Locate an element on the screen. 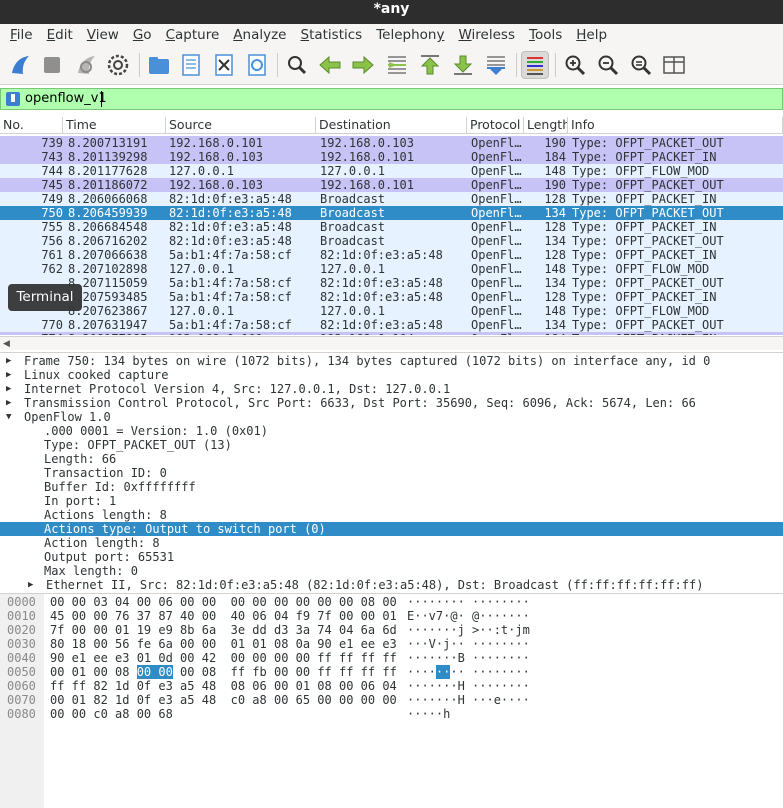  menu-capture: Capture is located at coordinates (193, 35).